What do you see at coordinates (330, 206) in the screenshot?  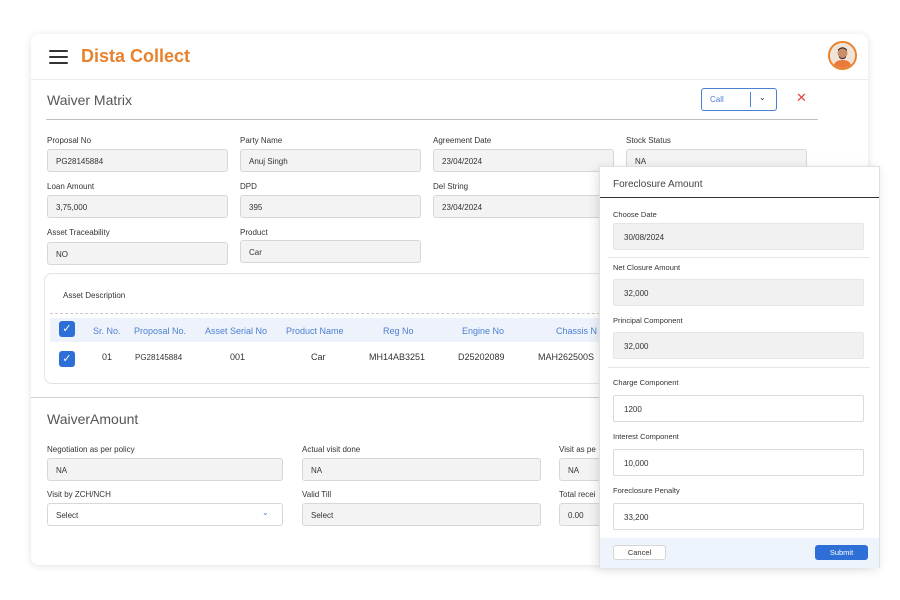 I see `dpd-field: 395` at bounding box center [330, 206].